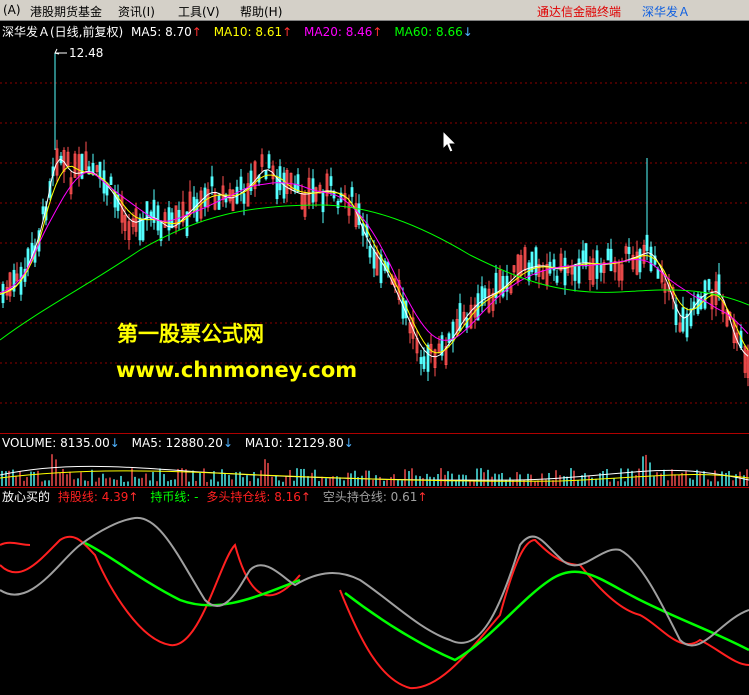 The width and height of the screenshot is (749, 695). I want to click on ma20-value: MA20: 8.46↑, so click(343, 32).